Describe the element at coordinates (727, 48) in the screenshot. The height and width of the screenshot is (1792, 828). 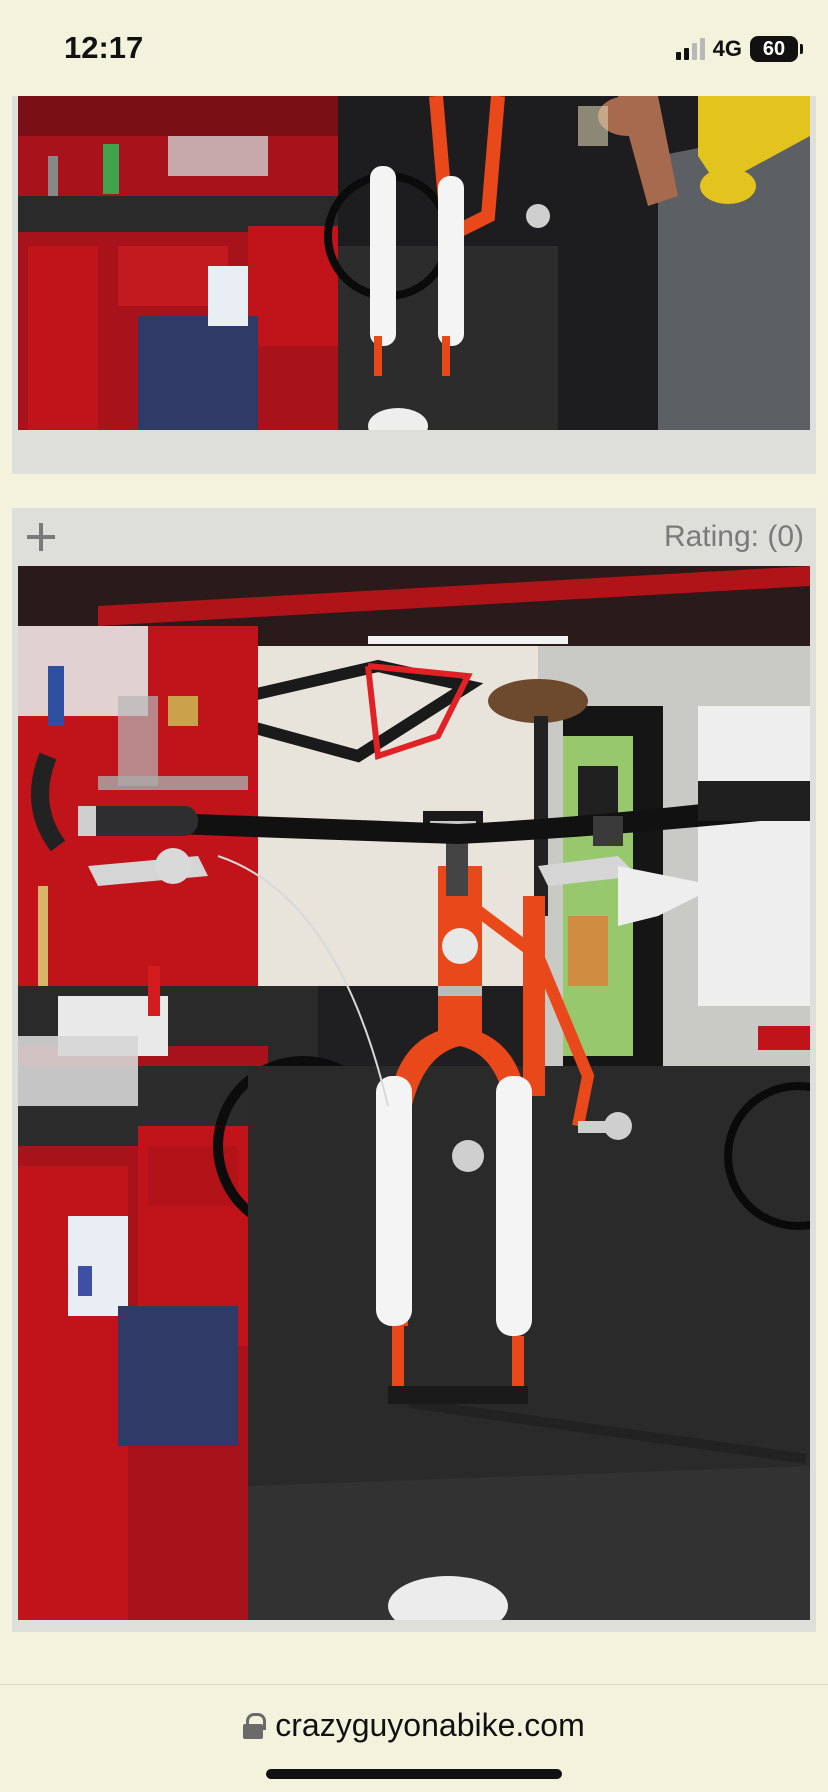
I see `network-type: 4G` at that location.